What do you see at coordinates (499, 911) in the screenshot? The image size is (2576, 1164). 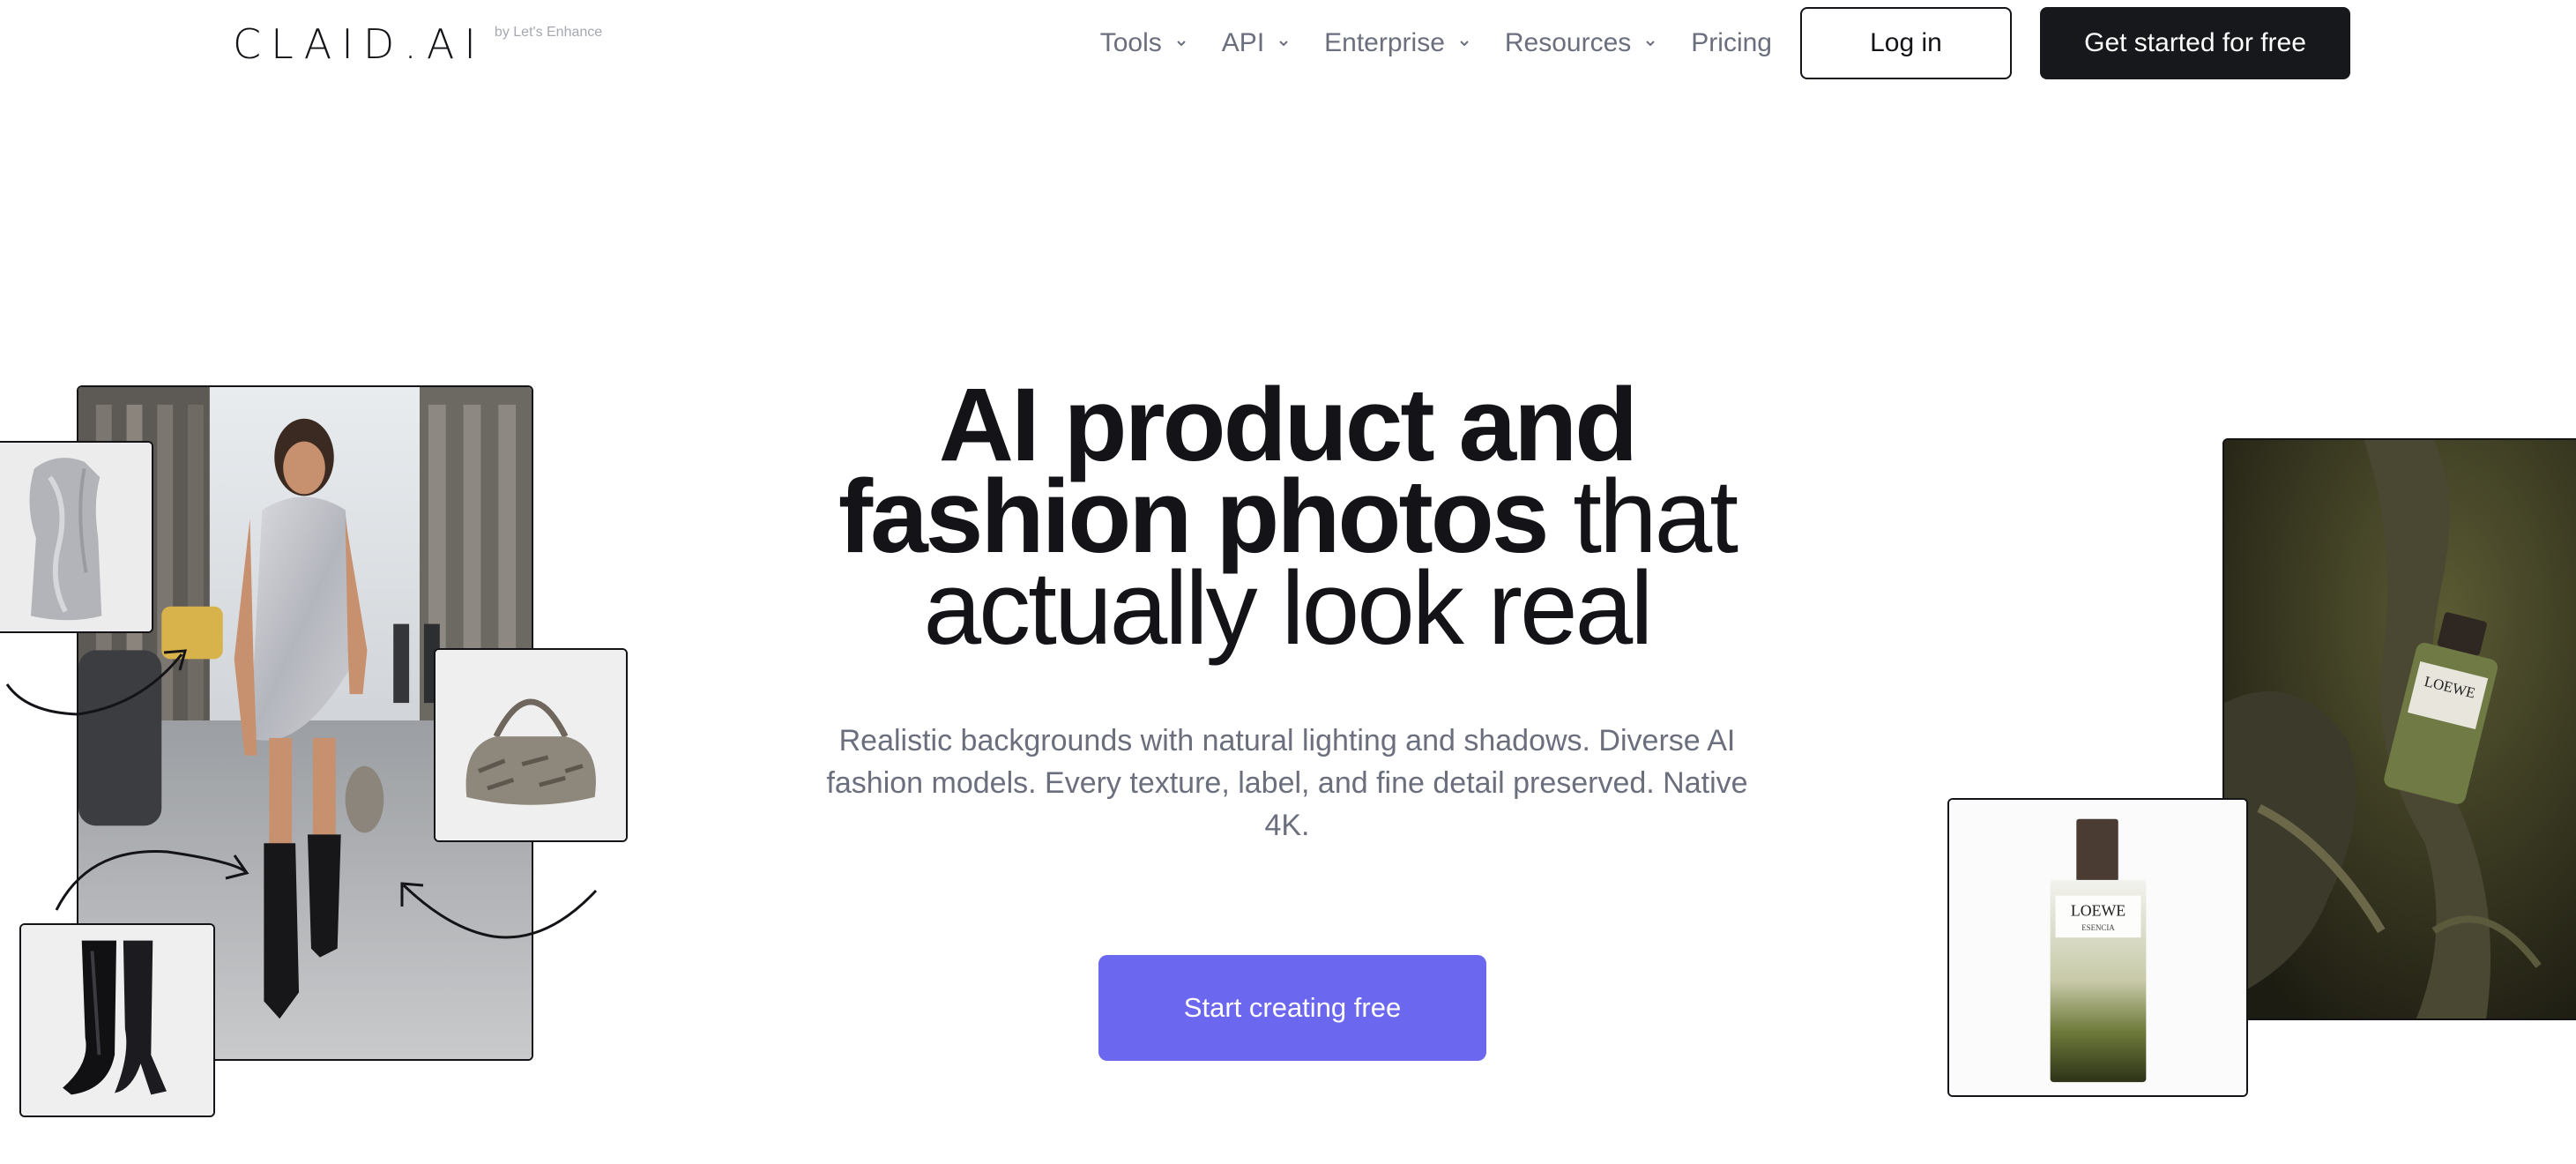 I see `arrow-bag-to-model` at bounding box center [499, 911].